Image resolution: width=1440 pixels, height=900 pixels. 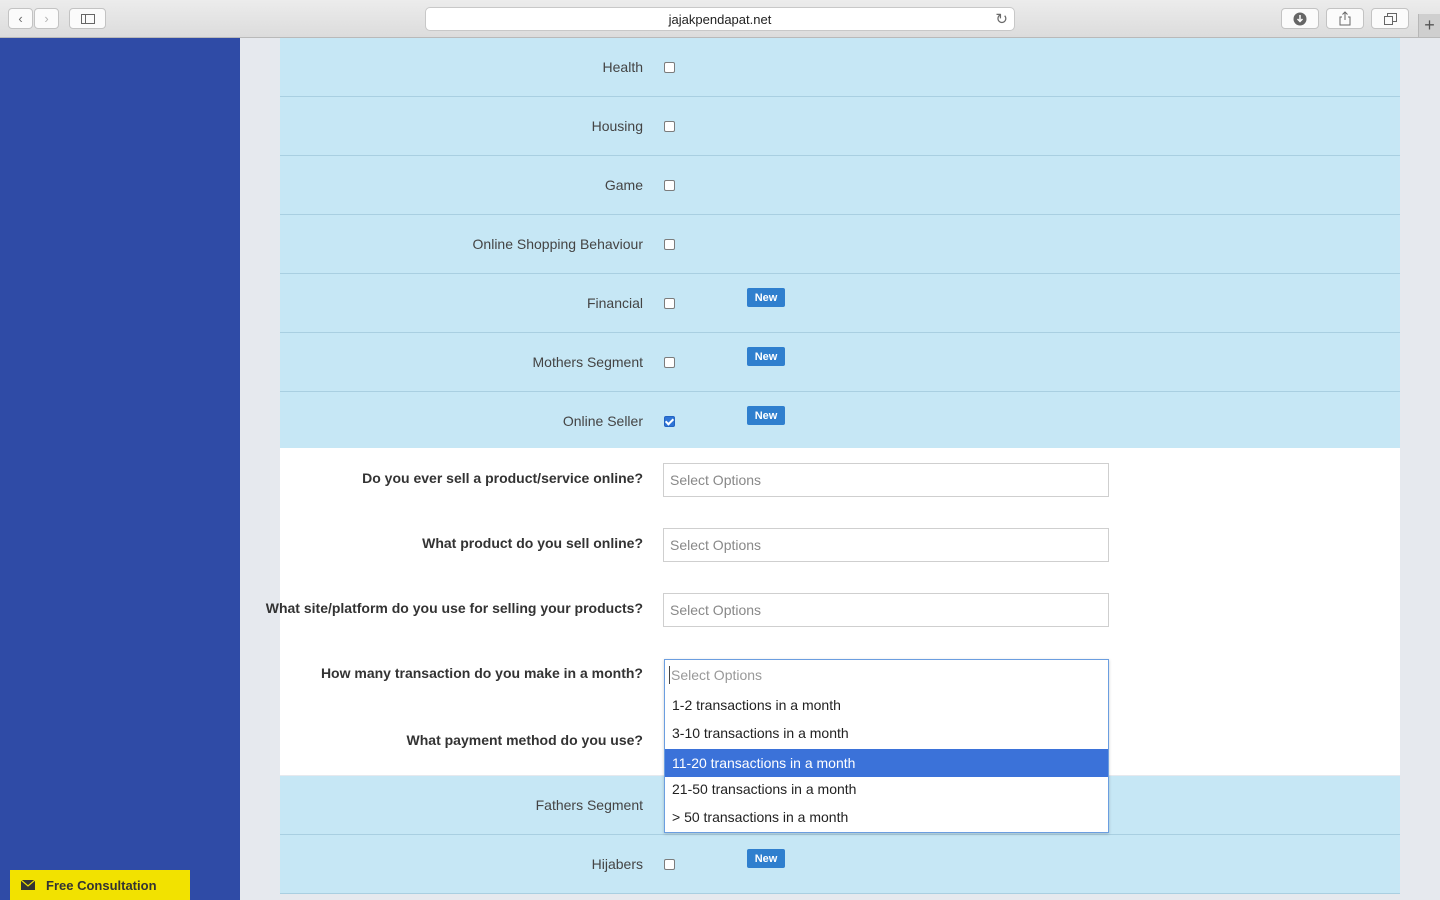 I want to click on url-text: jajakpendapat.net, so click(x=720, y=19).